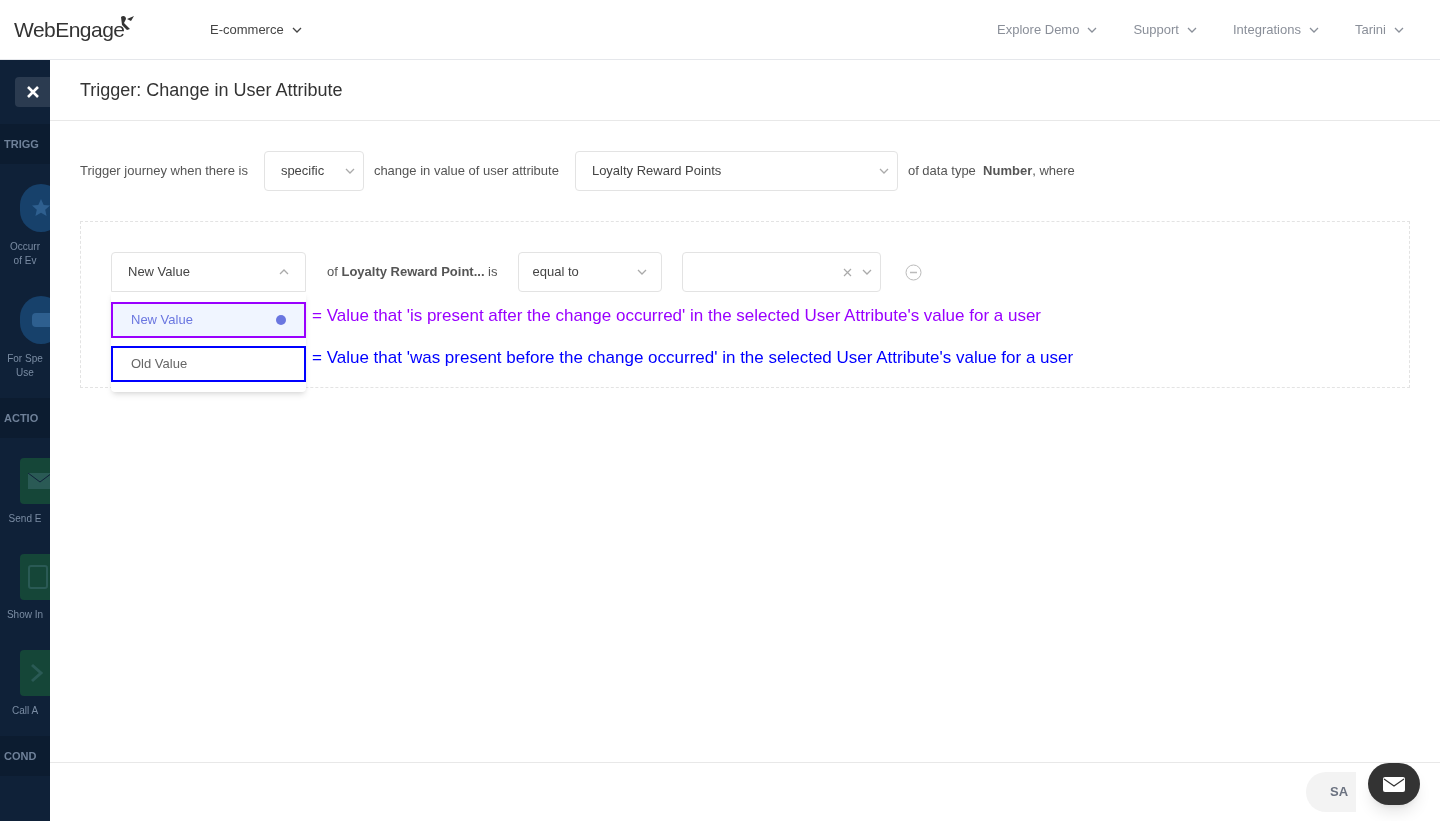 The width and height of the screenshot is (1440, 821). What do you see at coordinates (208, 320) in the screenshot?
I see `dropdown-option: New Value` at bounding box center [208, 320].